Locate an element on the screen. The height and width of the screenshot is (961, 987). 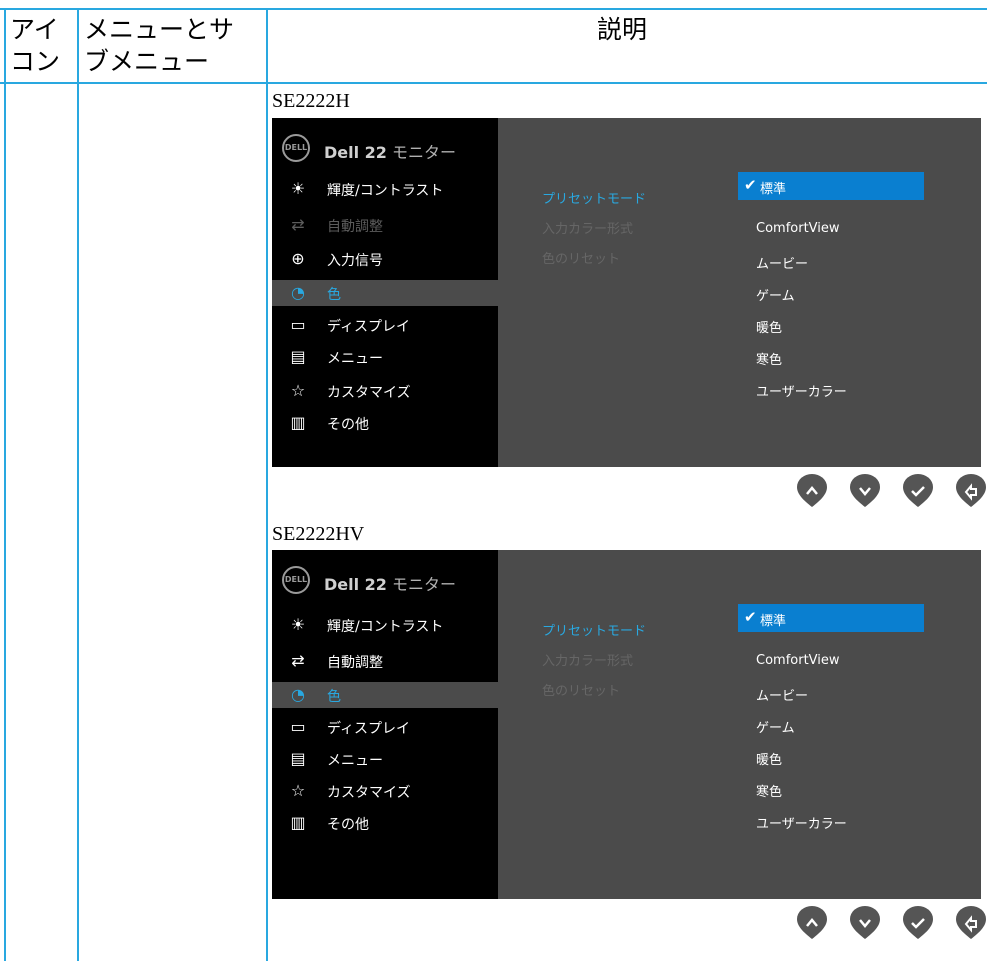
header-menu-line-2: ブメニュー is located at coordinates (147, 61).